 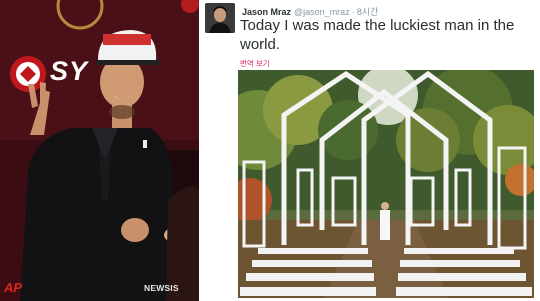 I want to click on avatar-image, so click(x=220, y=18).